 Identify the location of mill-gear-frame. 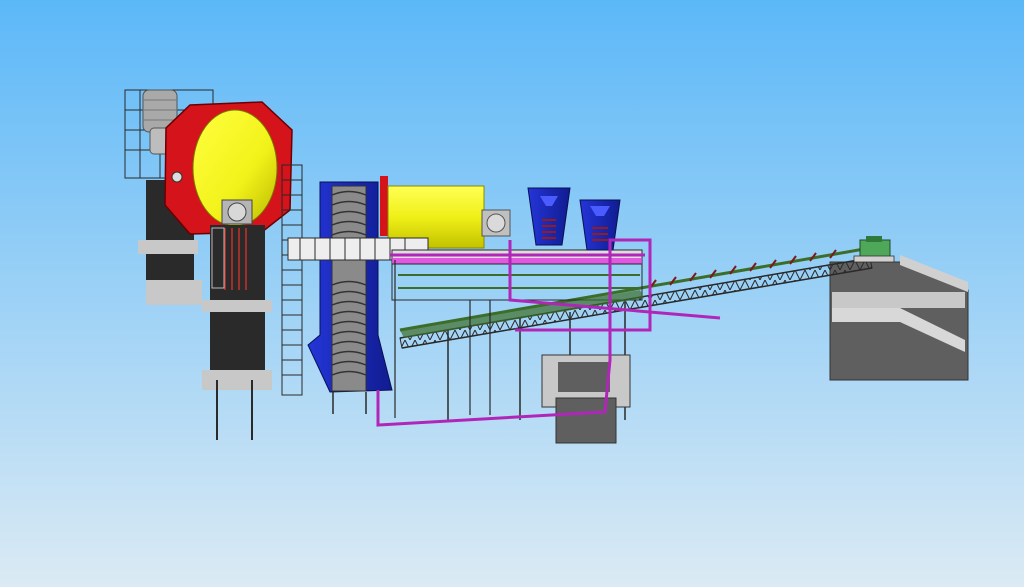
(237, 260).